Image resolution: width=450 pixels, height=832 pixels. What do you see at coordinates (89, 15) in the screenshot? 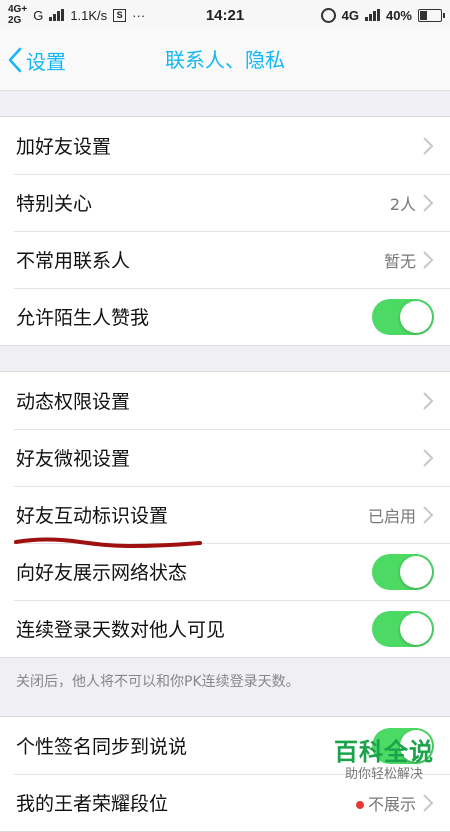
I see `network-speed: 1.1K/s` at bounding box center [89, 15].